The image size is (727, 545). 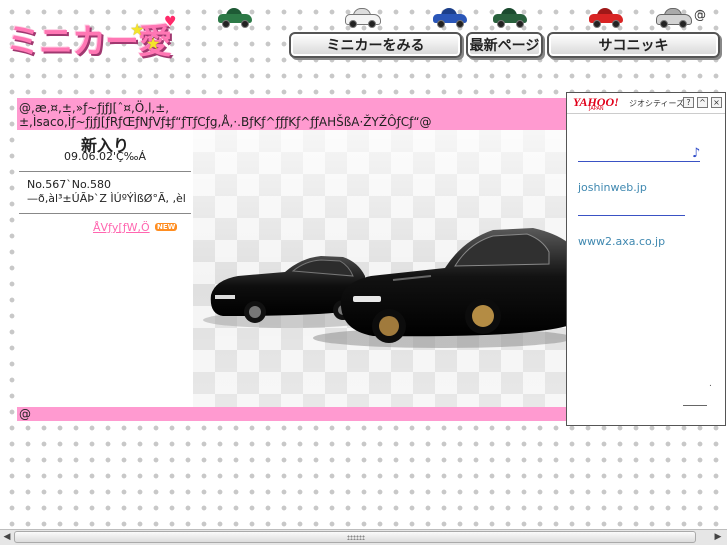 I want to click on geocities-label: ジオシティーズ, so click(x=657, y=103).